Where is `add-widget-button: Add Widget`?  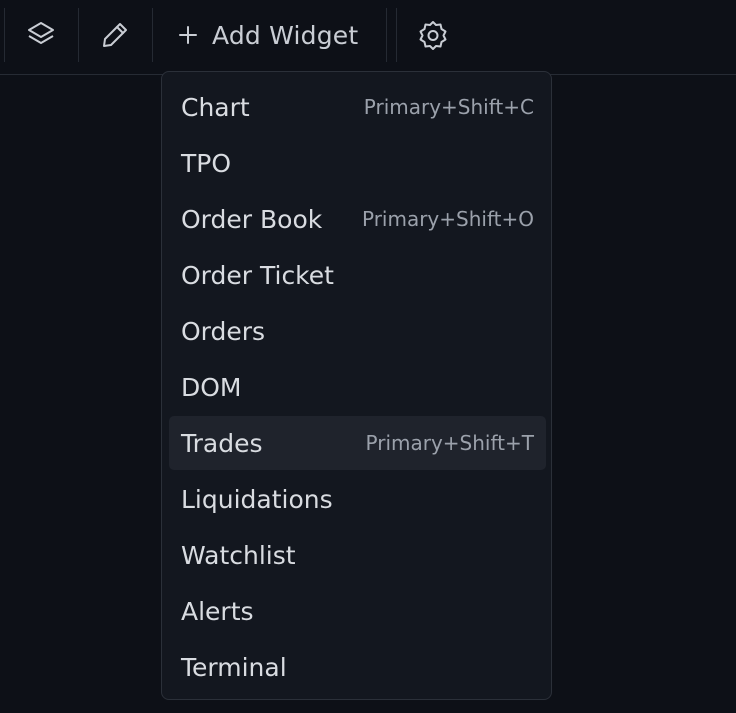 add-widget-button: Add Widget is located at coordinates (270, 35).